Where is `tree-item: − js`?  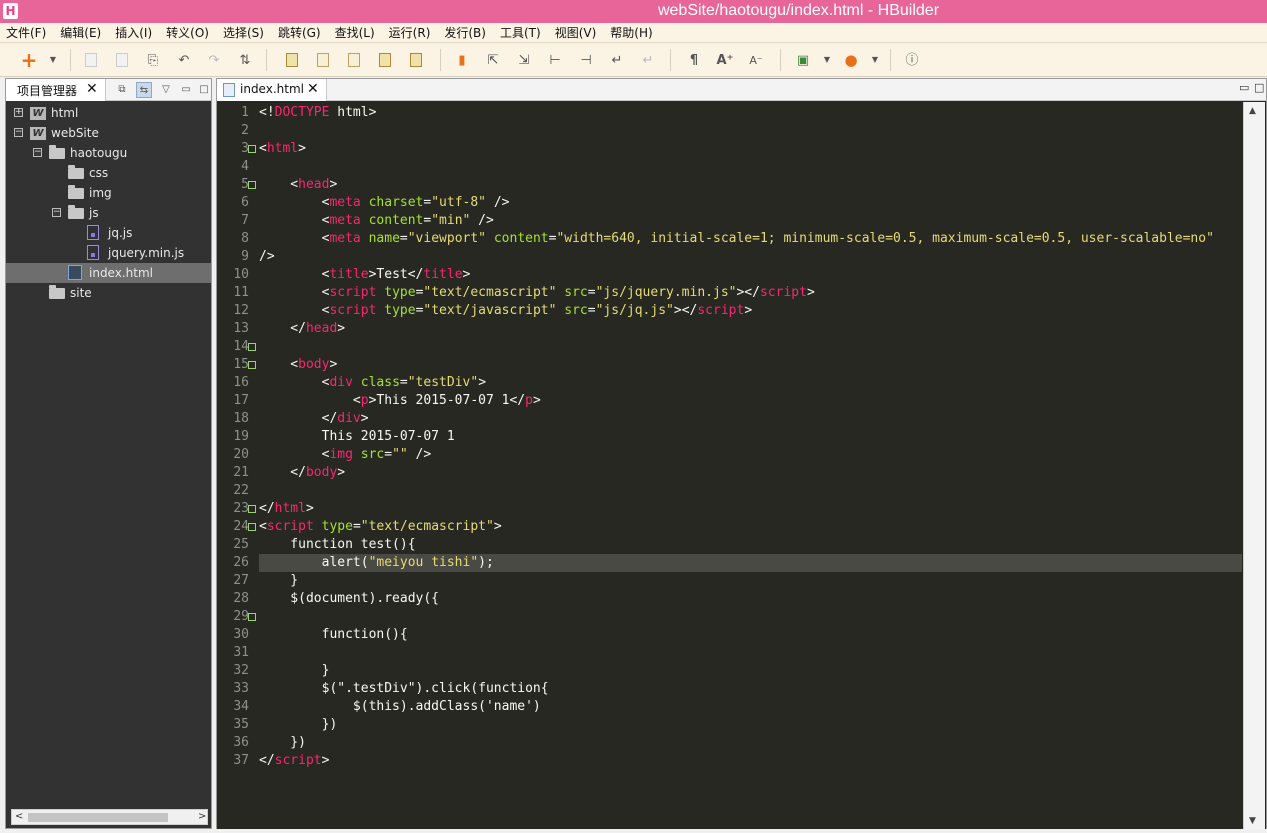
tree-item: − js is located at coordinates (108, 213).